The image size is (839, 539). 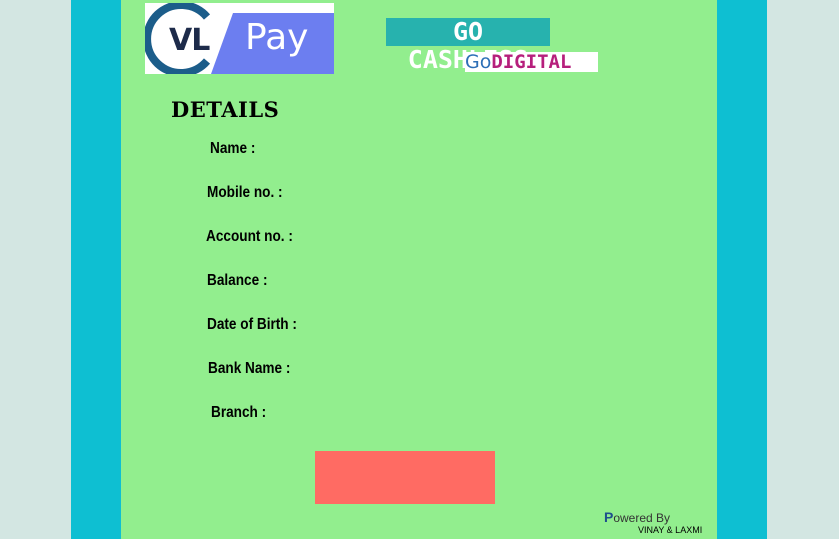 What do you see at coordinates (642, 518) in the screenshot?
I see `powered-by-rest: owered By` at bounding box center [642, 518].